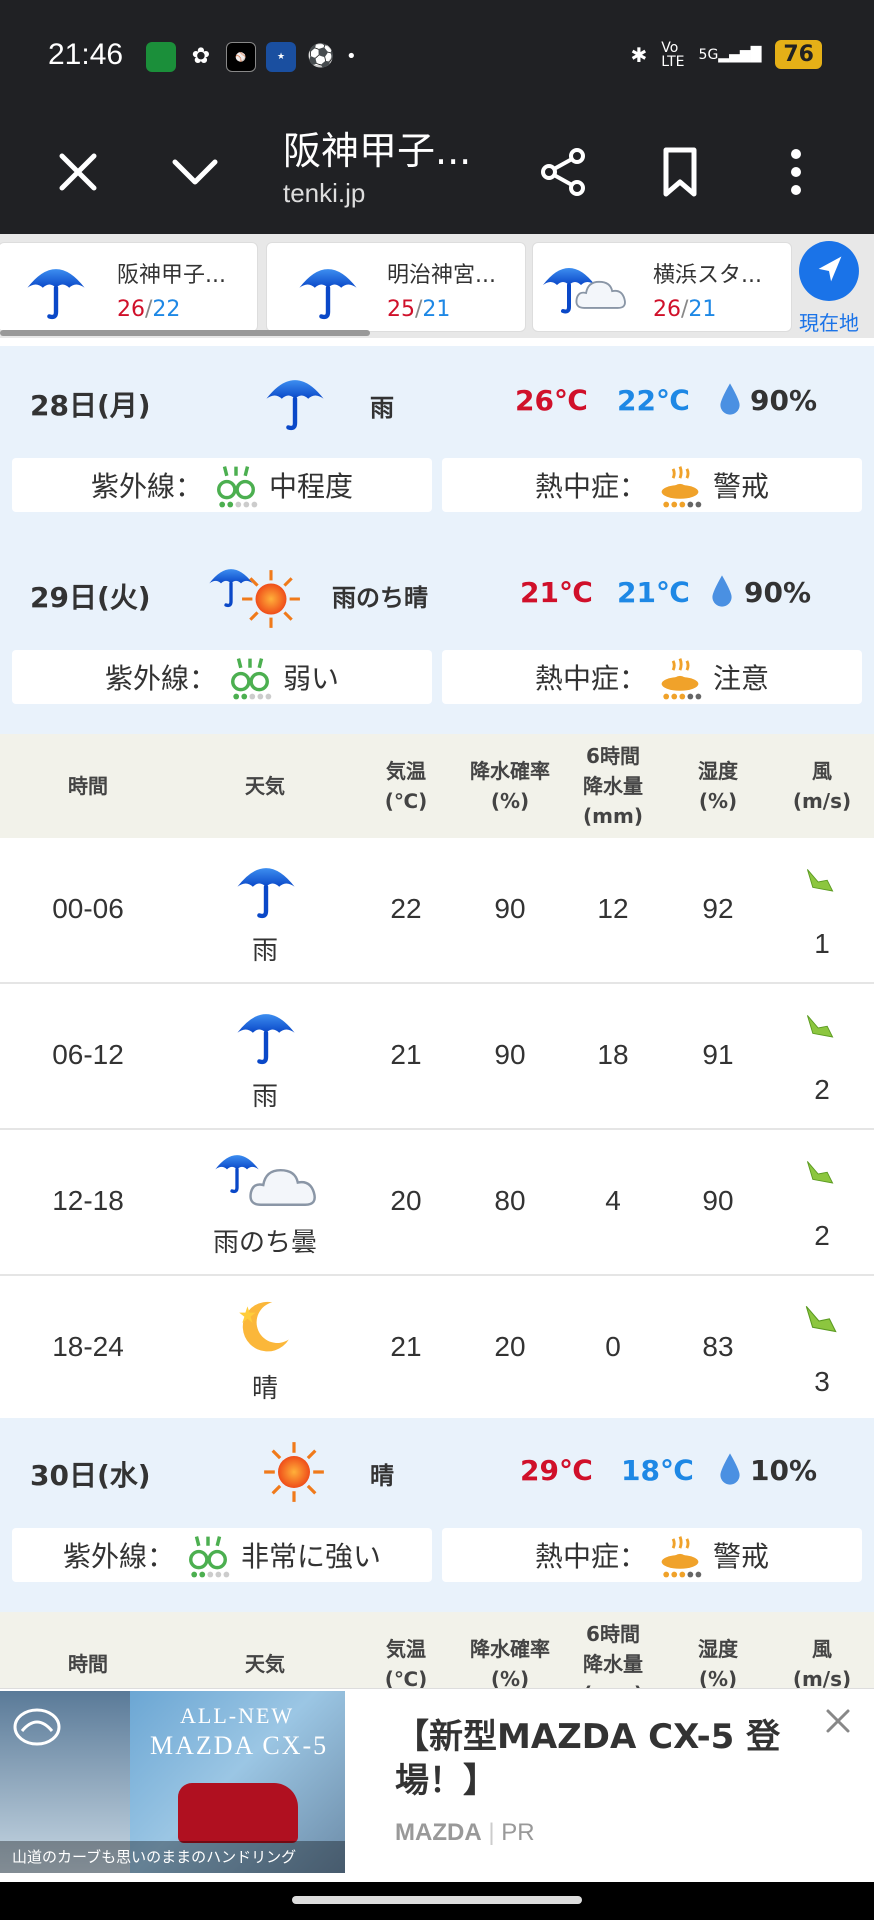 This screenshot has width=874, height=1920. I want to click on day-low: 18℃, so click(657, 1470).